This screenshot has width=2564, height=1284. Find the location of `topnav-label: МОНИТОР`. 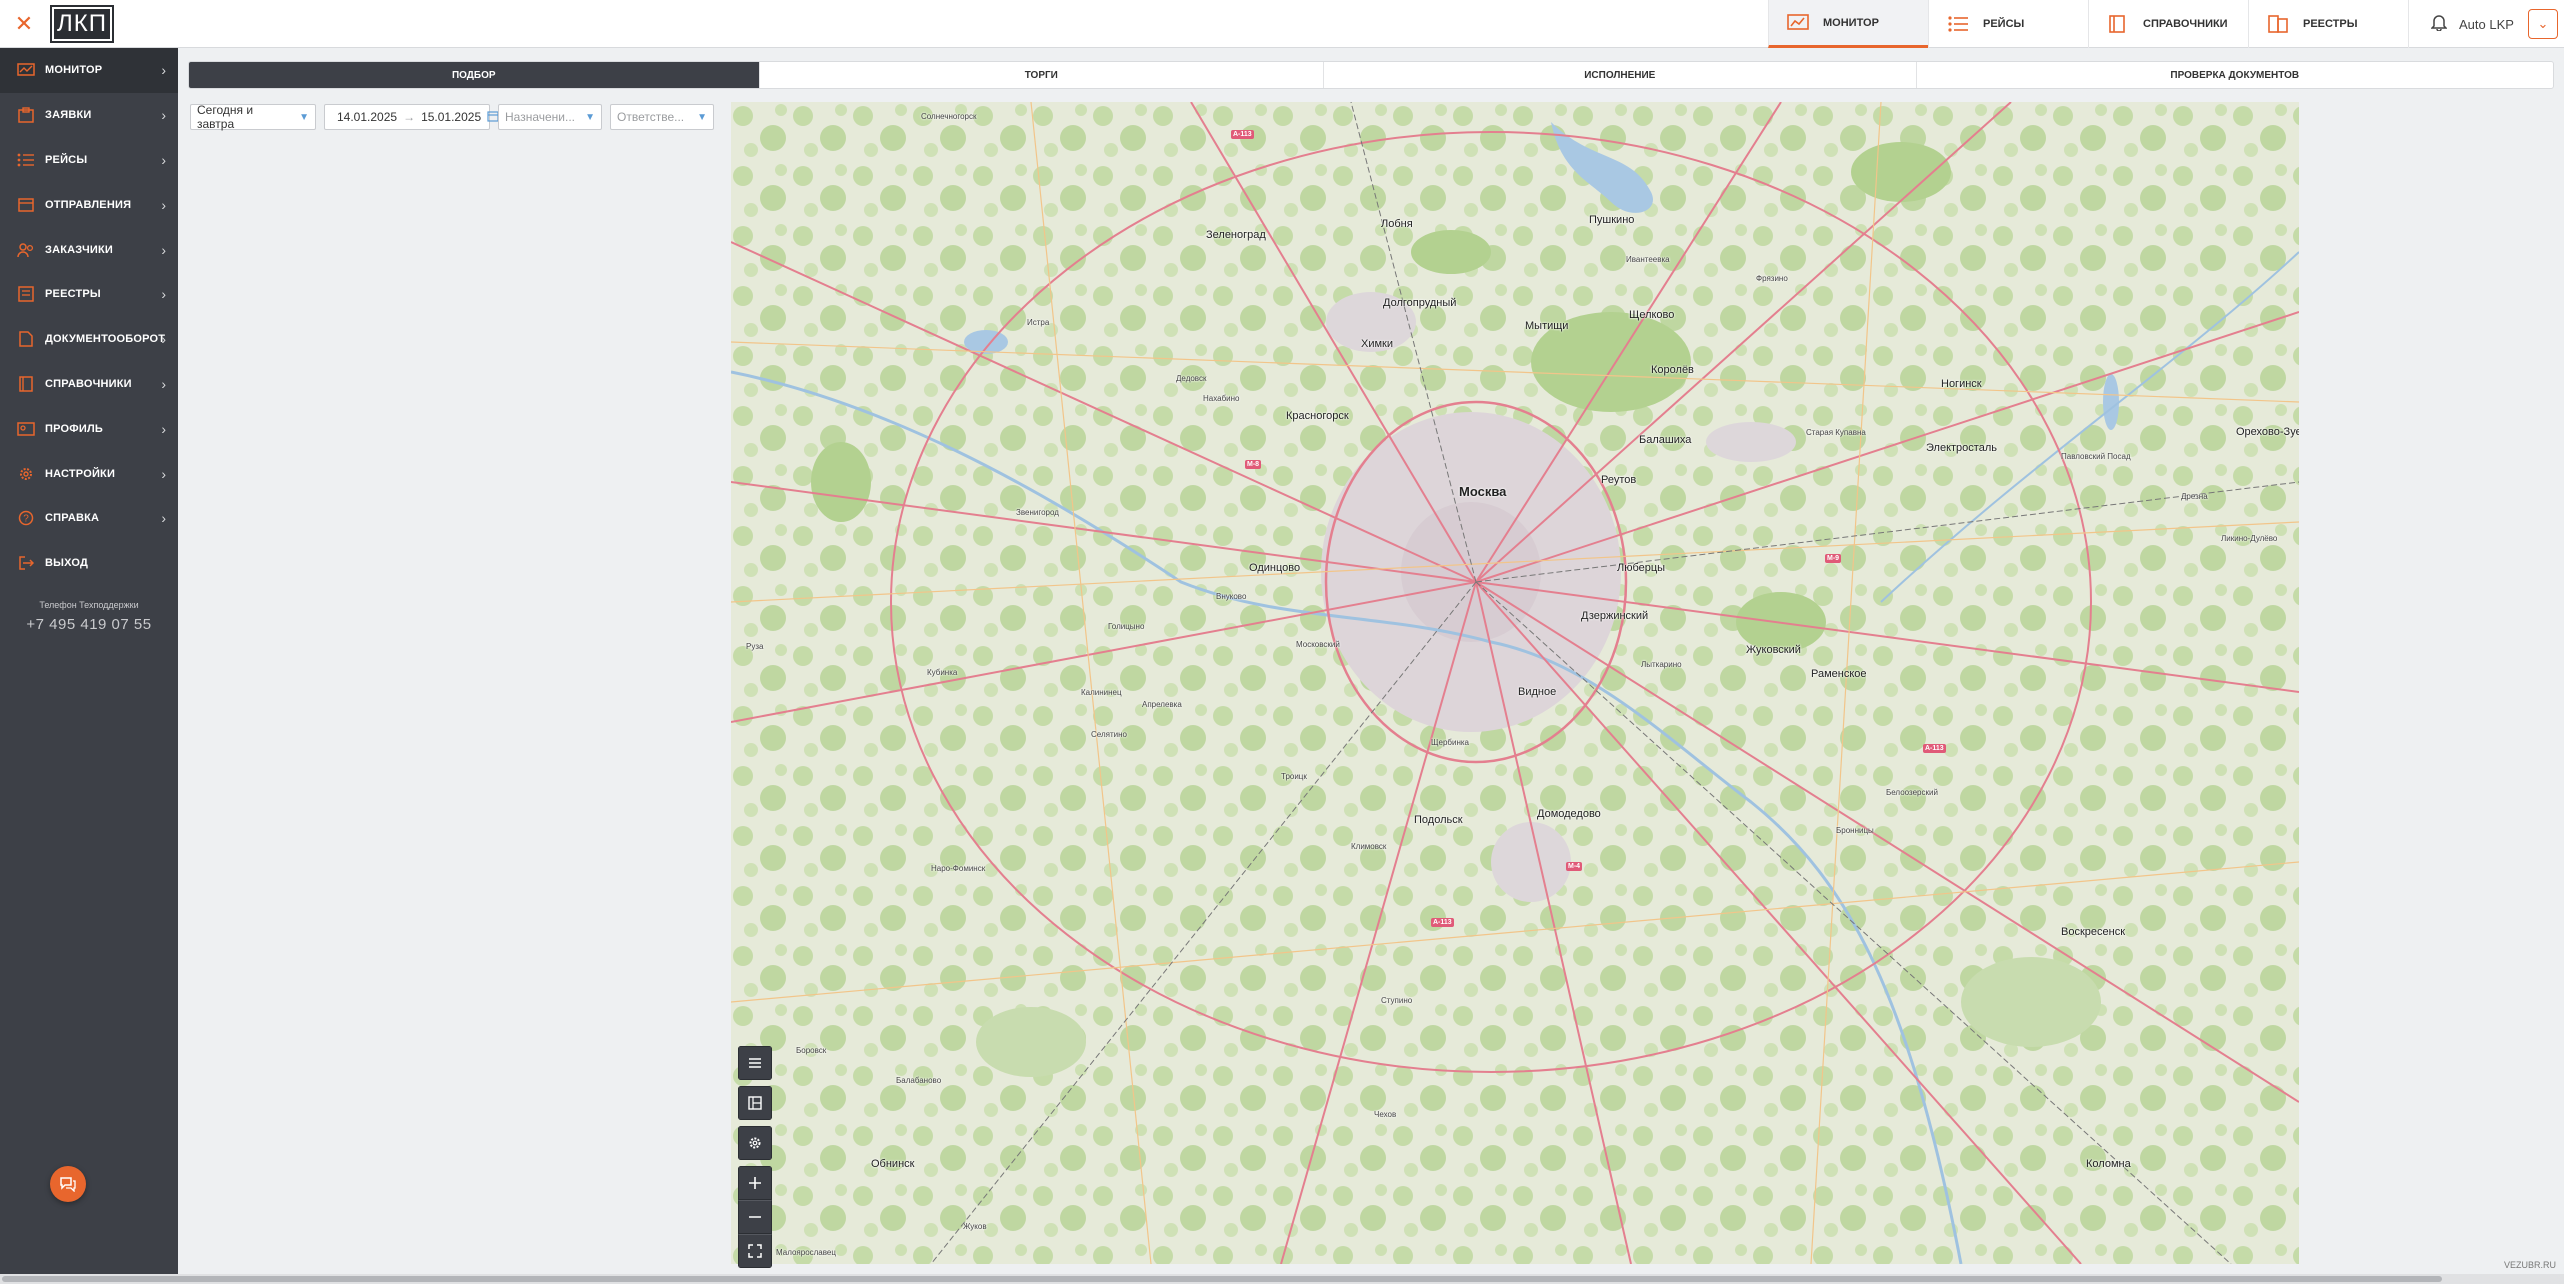

topnav-label: МОНИТОР is located at coordinates (1851, 22).